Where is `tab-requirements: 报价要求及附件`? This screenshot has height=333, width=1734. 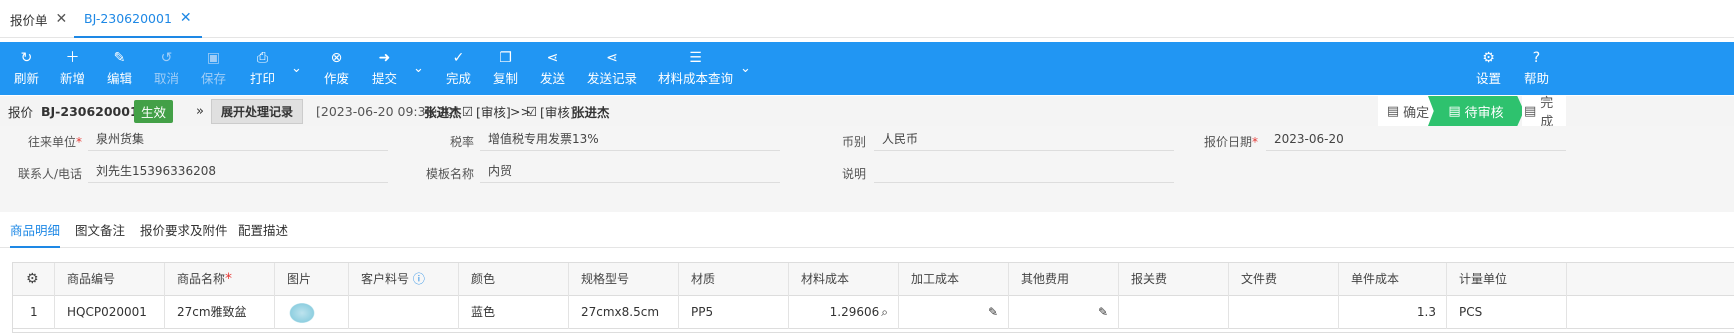 tab-requirements: 报价要求及附件 is located at coordinates (184, 231).